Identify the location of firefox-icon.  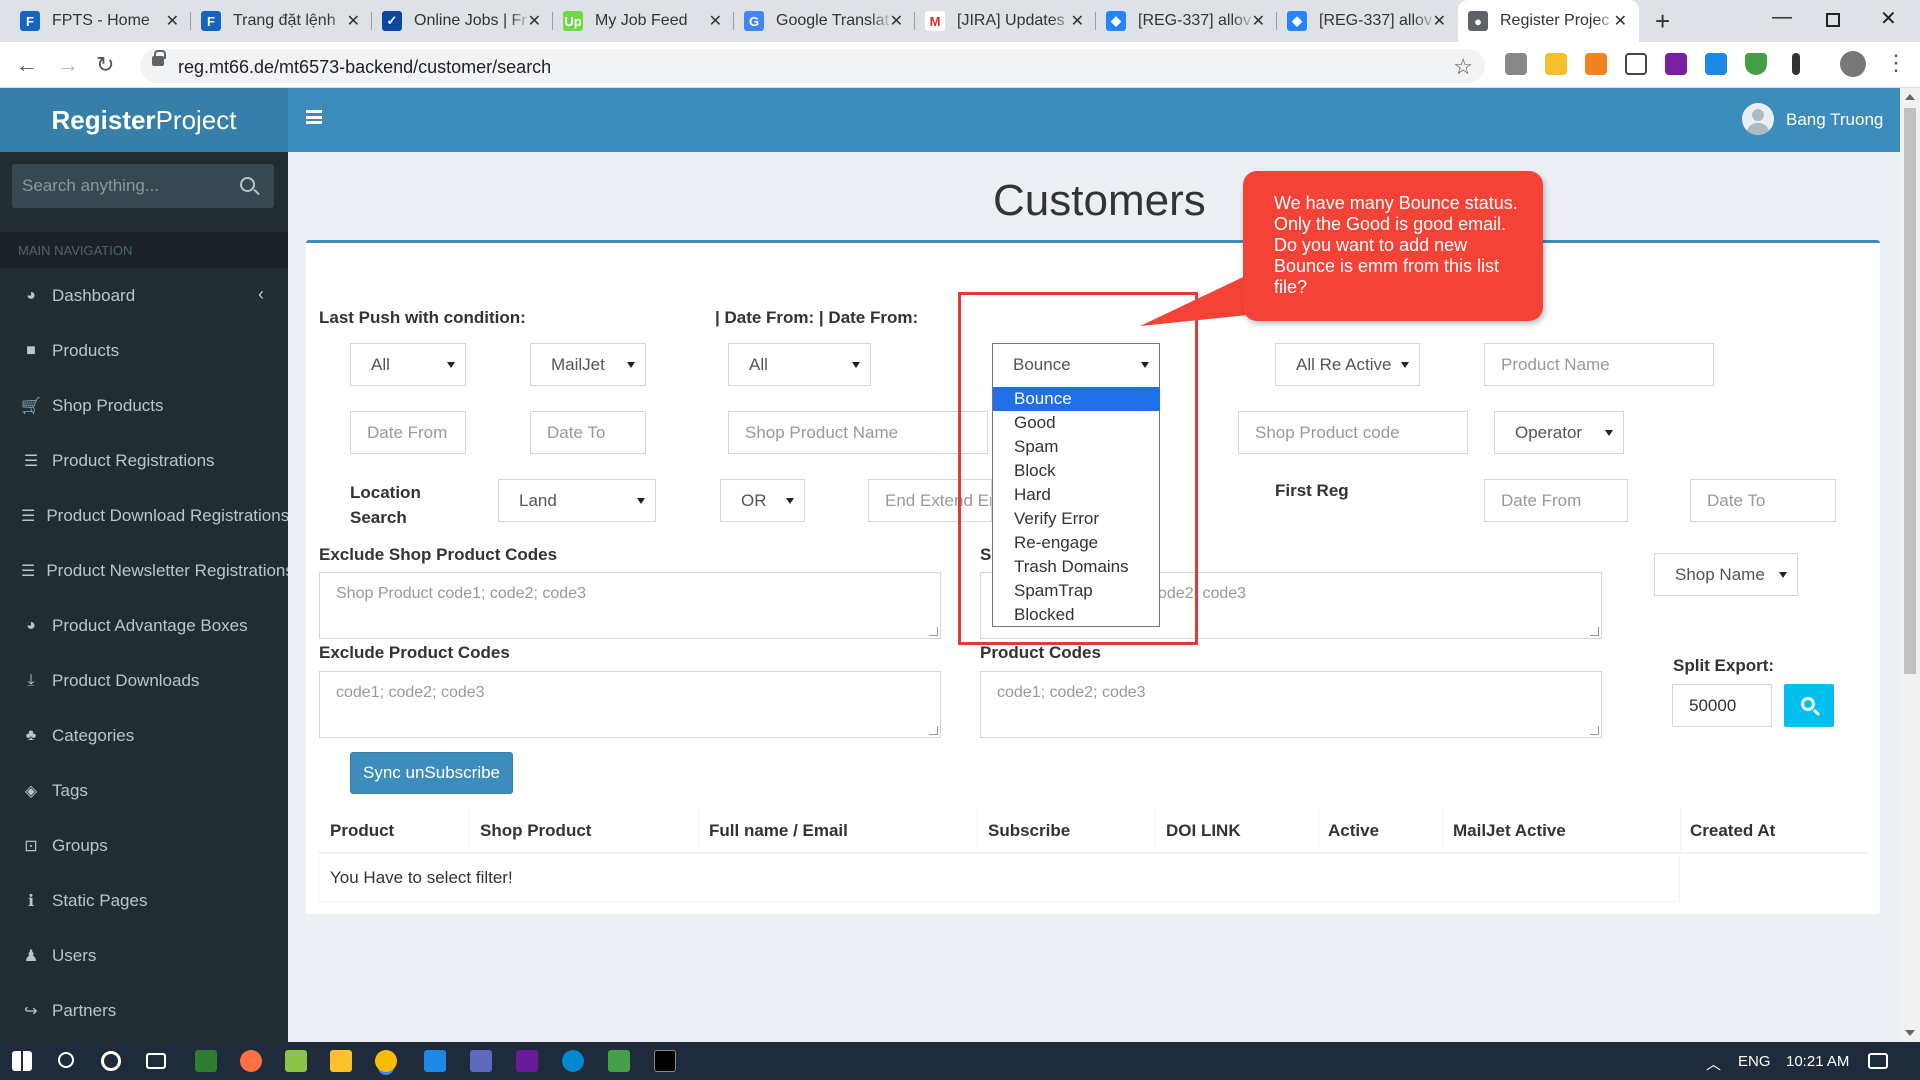
(251, 1061).